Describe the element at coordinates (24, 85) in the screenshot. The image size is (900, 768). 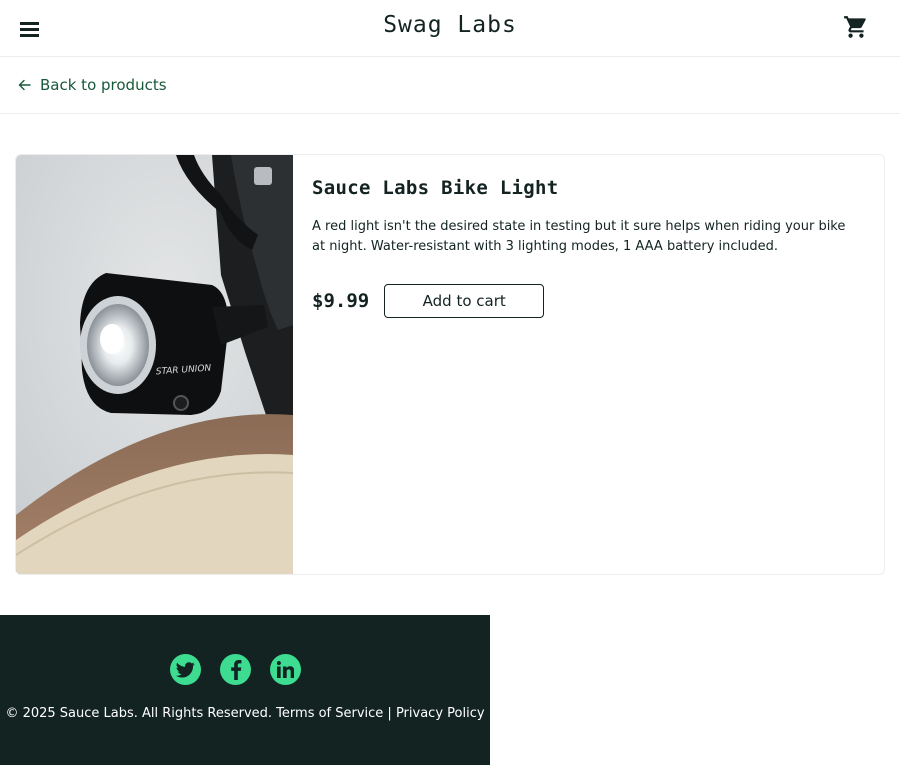
I see `arrow-left-icon` at that location.